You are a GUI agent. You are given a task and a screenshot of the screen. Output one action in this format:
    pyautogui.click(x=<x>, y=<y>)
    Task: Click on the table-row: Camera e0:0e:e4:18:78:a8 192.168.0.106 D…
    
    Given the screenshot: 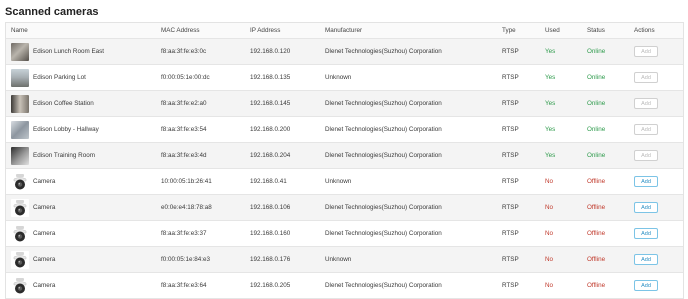 What is the action you would take?
    pyautogui.click(x=344, y=208)
    